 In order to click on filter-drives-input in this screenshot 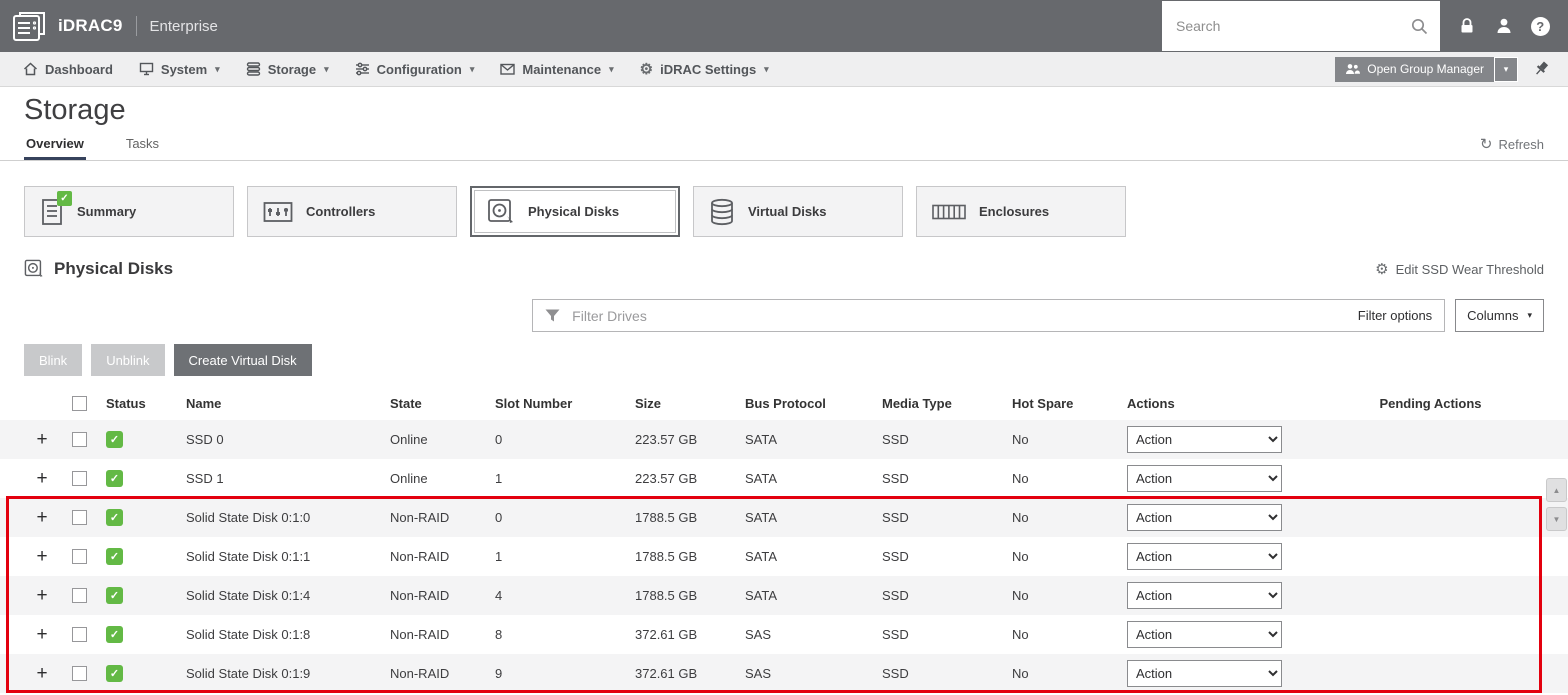, I will do `click(959, 315)`.